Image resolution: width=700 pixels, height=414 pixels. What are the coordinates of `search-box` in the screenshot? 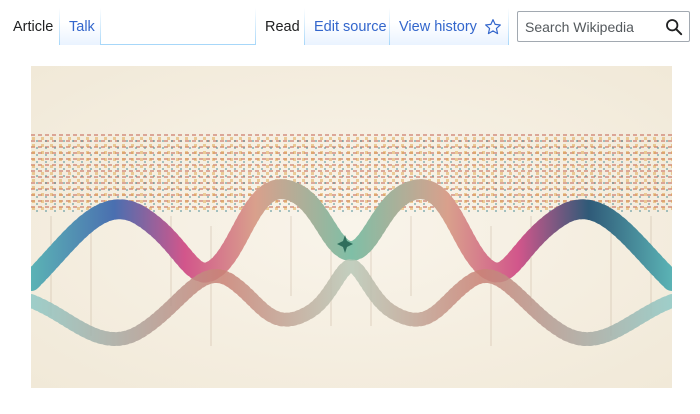 It's located at (603, 26).